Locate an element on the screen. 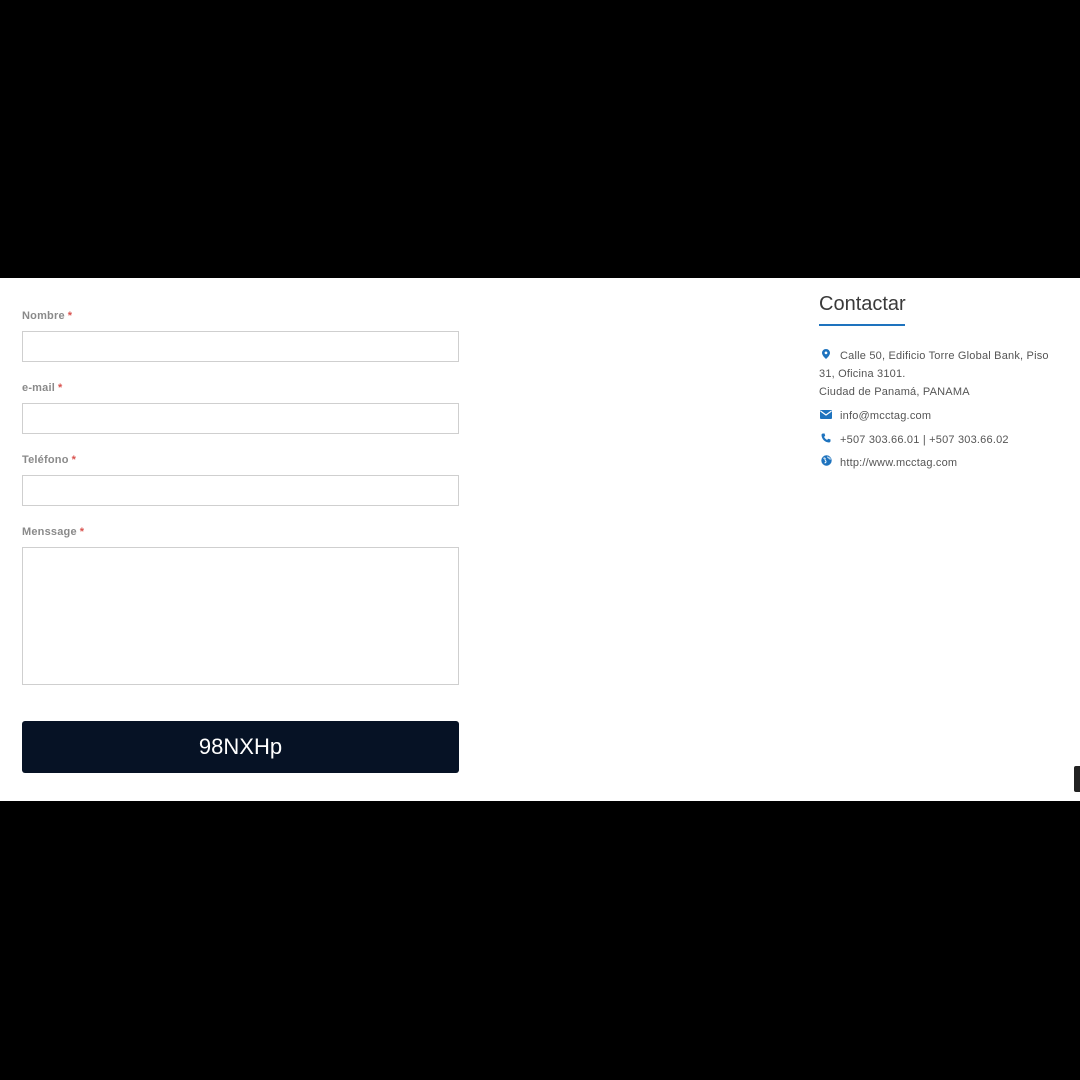  envelope-icon is located at coordinates (826, 416).